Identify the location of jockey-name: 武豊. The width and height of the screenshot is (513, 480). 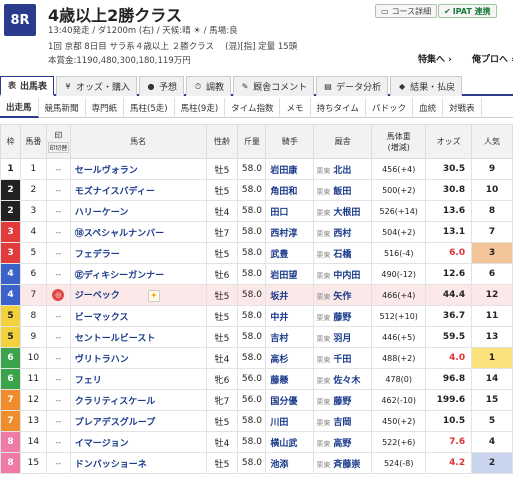
(290, 253).